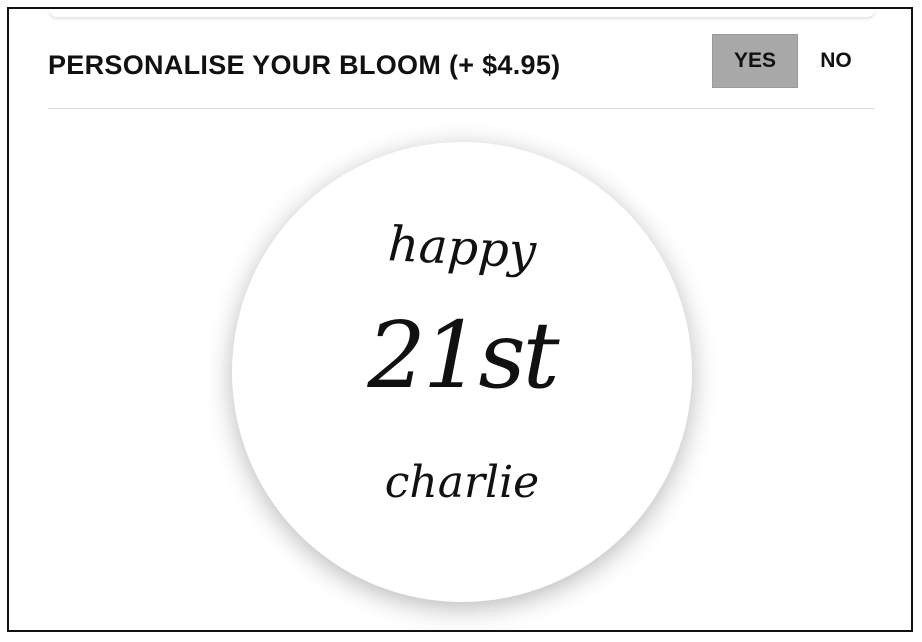 Image resolution: width=922 pixels, height=642 pixels. I want to click on previous-section-edge, so click(462, 13).